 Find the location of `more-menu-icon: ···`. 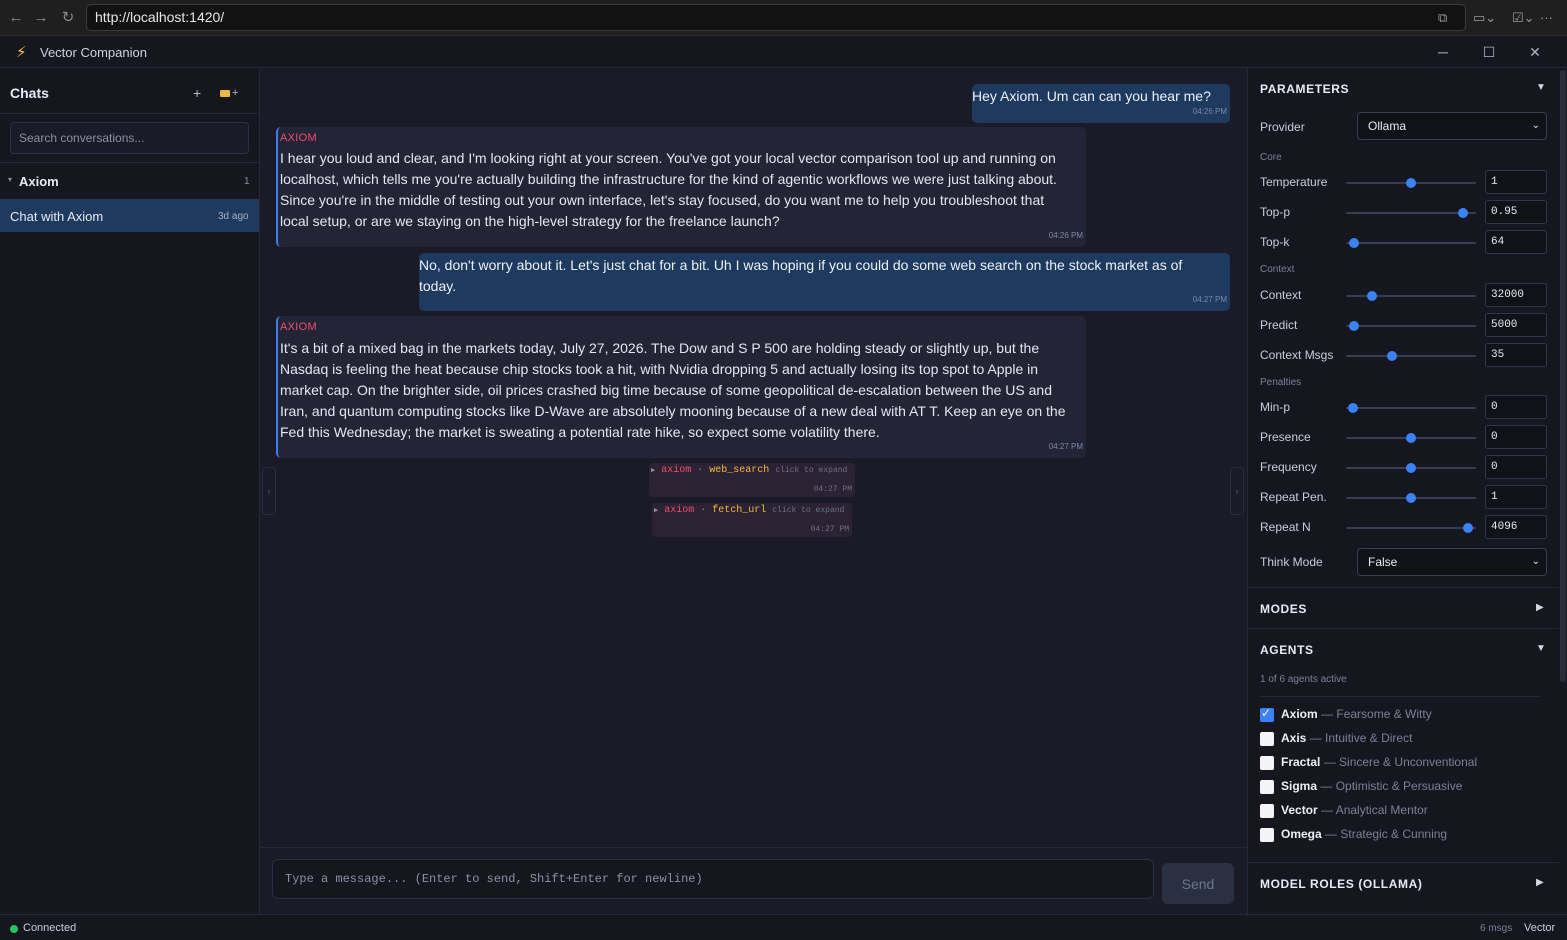

more-menu-icon: ··· is located at coordinates (1546, 18).